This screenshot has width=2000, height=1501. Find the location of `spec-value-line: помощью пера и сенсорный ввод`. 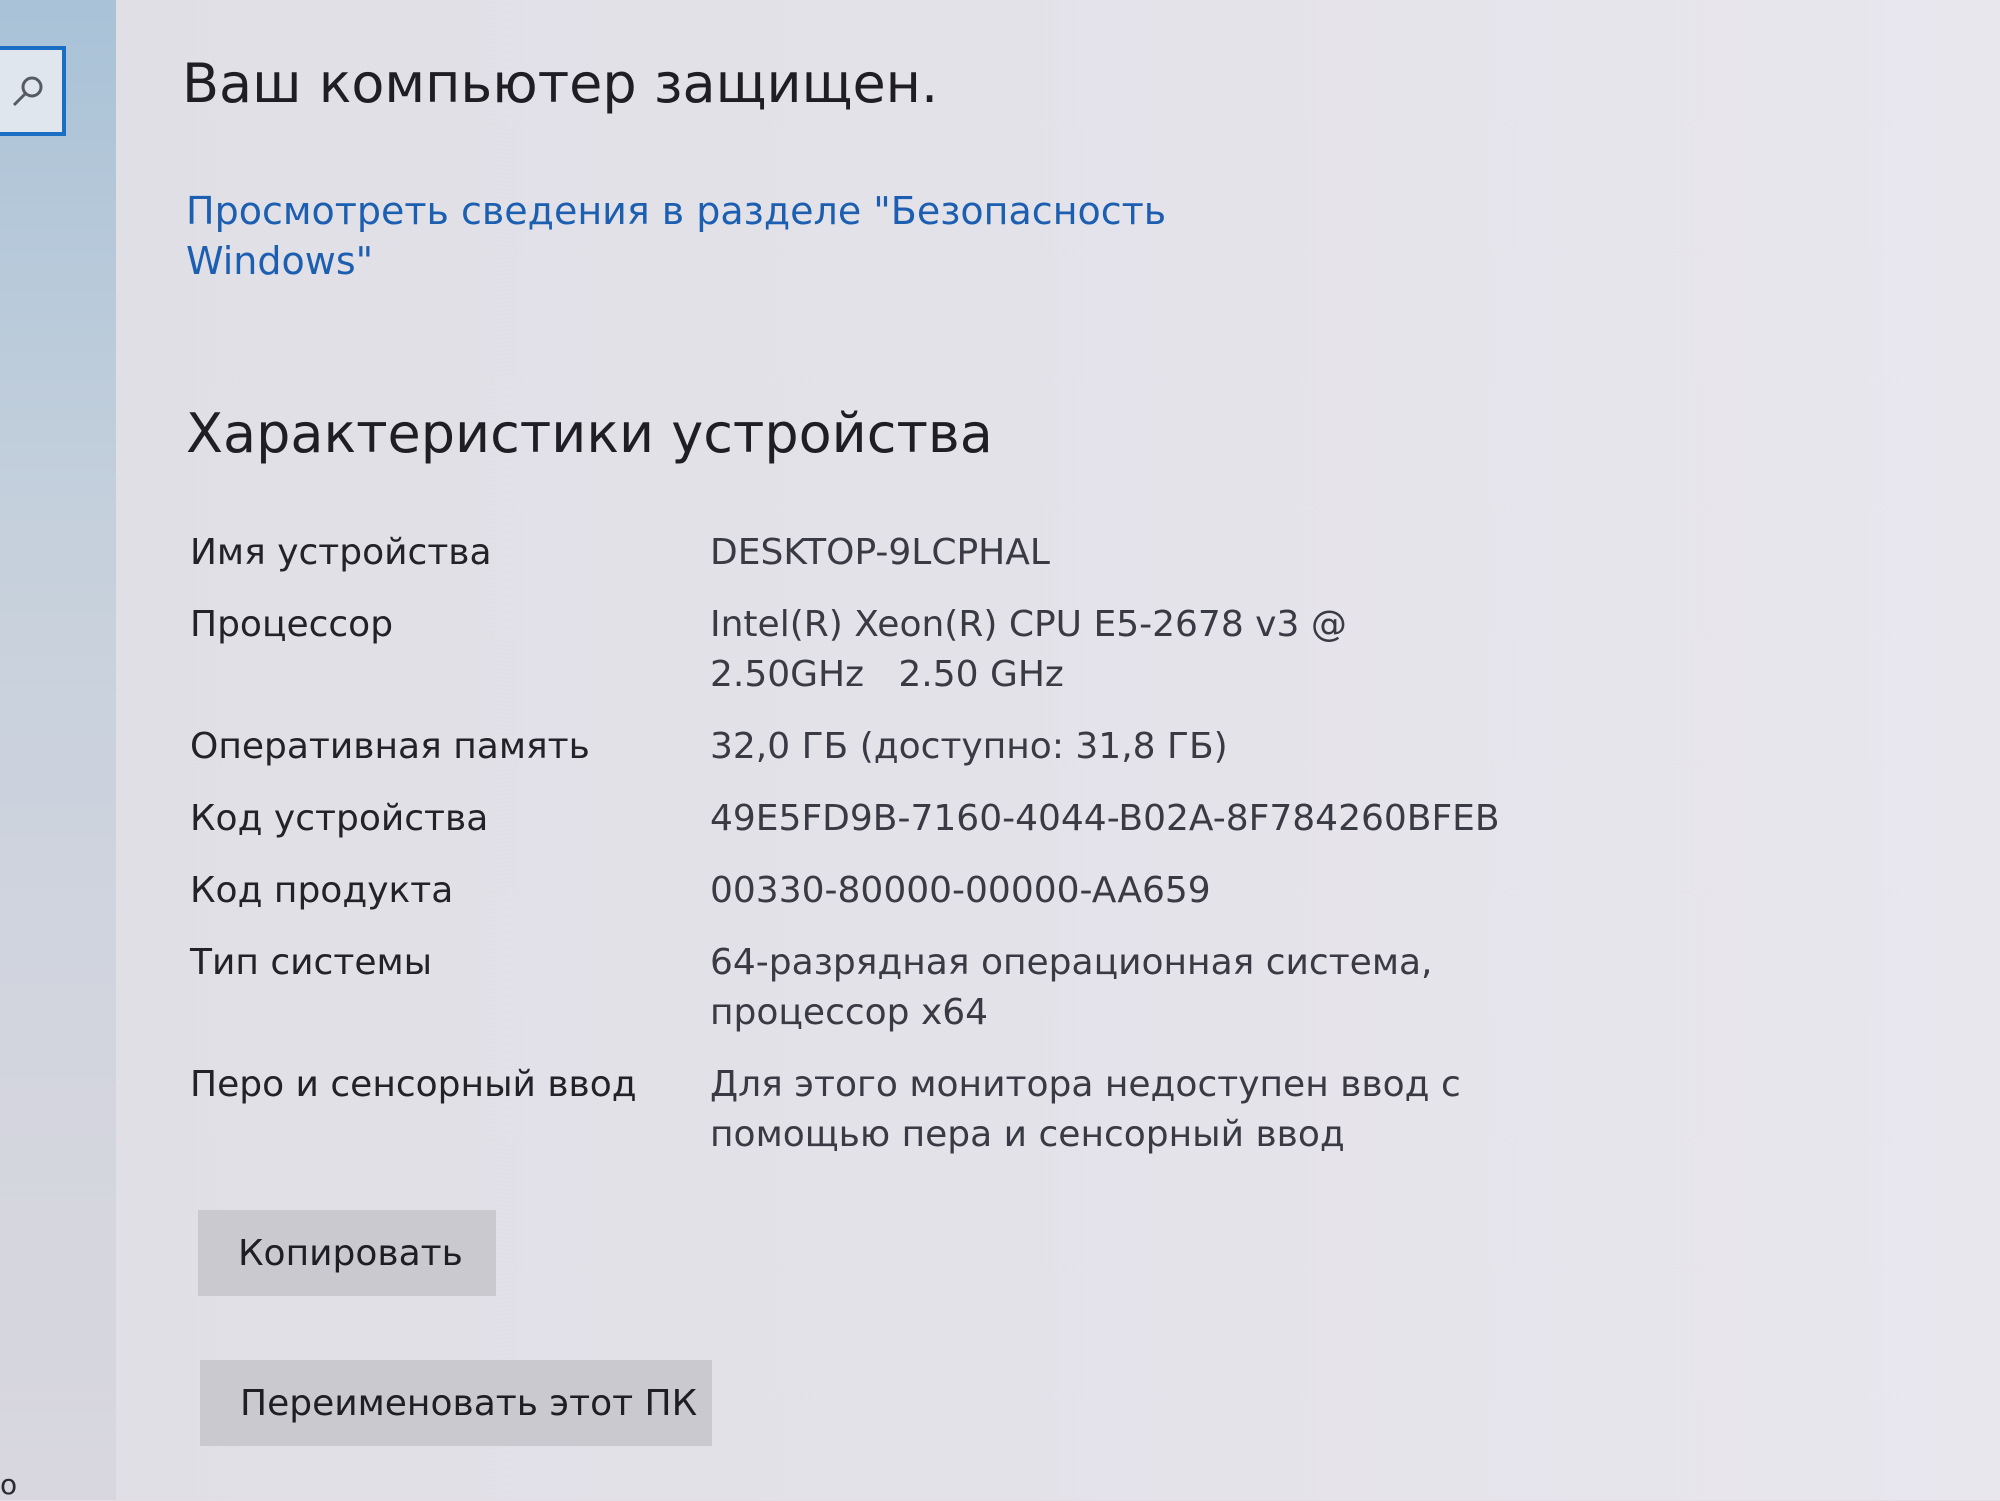

spec-value-line: помощью пера и сенсорный ввод is located at coordinates (1027, 1134).